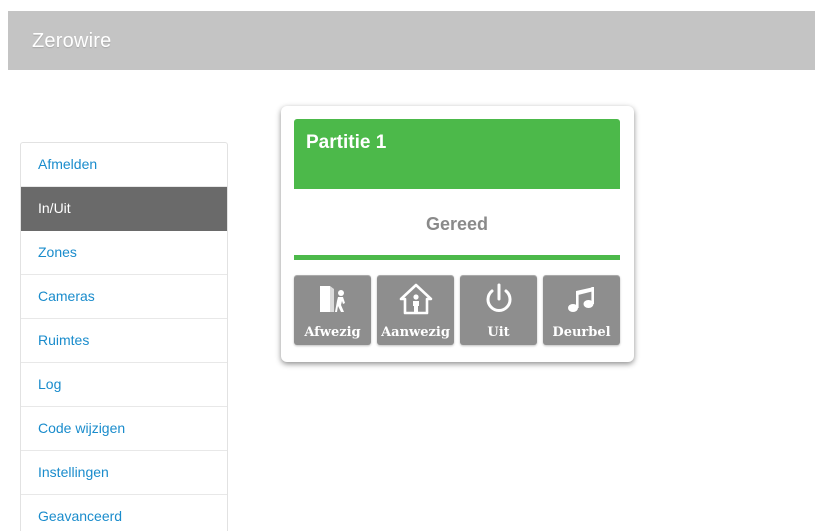 This screenshot has height=531, width=815. I want to click on sidebar-item-in-uit: In/Uit, so click(124, 209).